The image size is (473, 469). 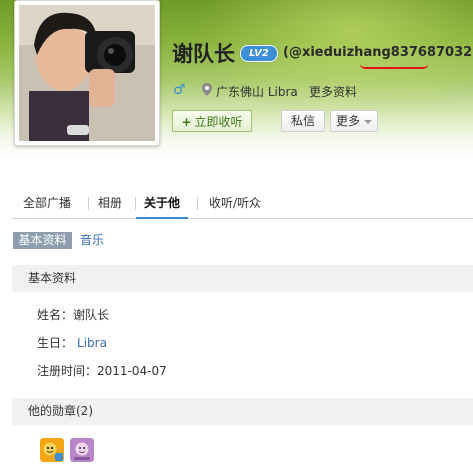 I want to click on location-pin-icon, so click(x=207, y=89).